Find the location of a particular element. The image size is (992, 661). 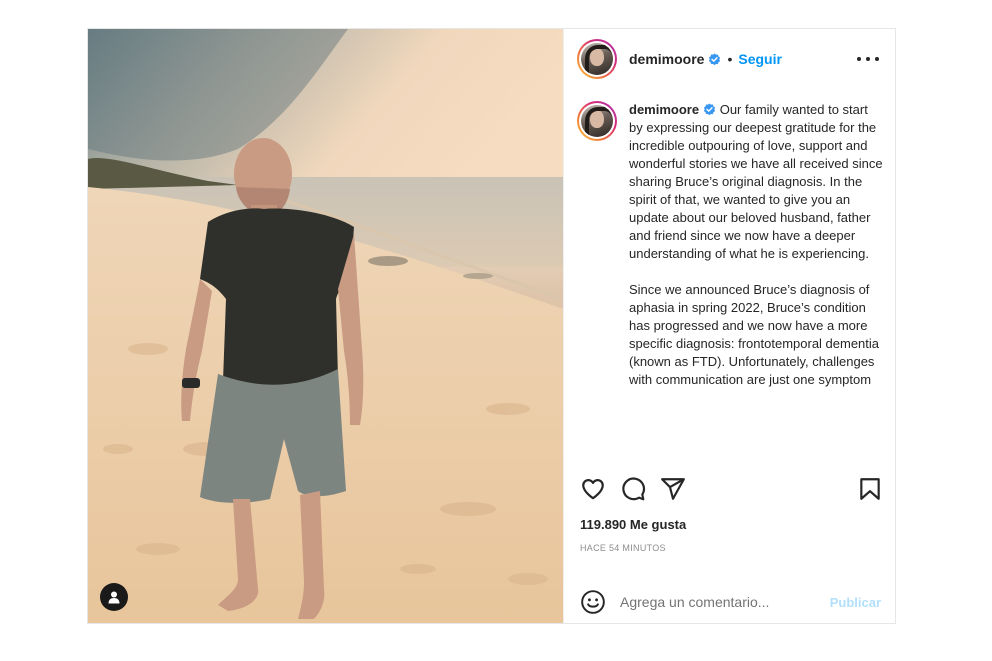

header-username: demimoore is located at coordinates (666, 59).